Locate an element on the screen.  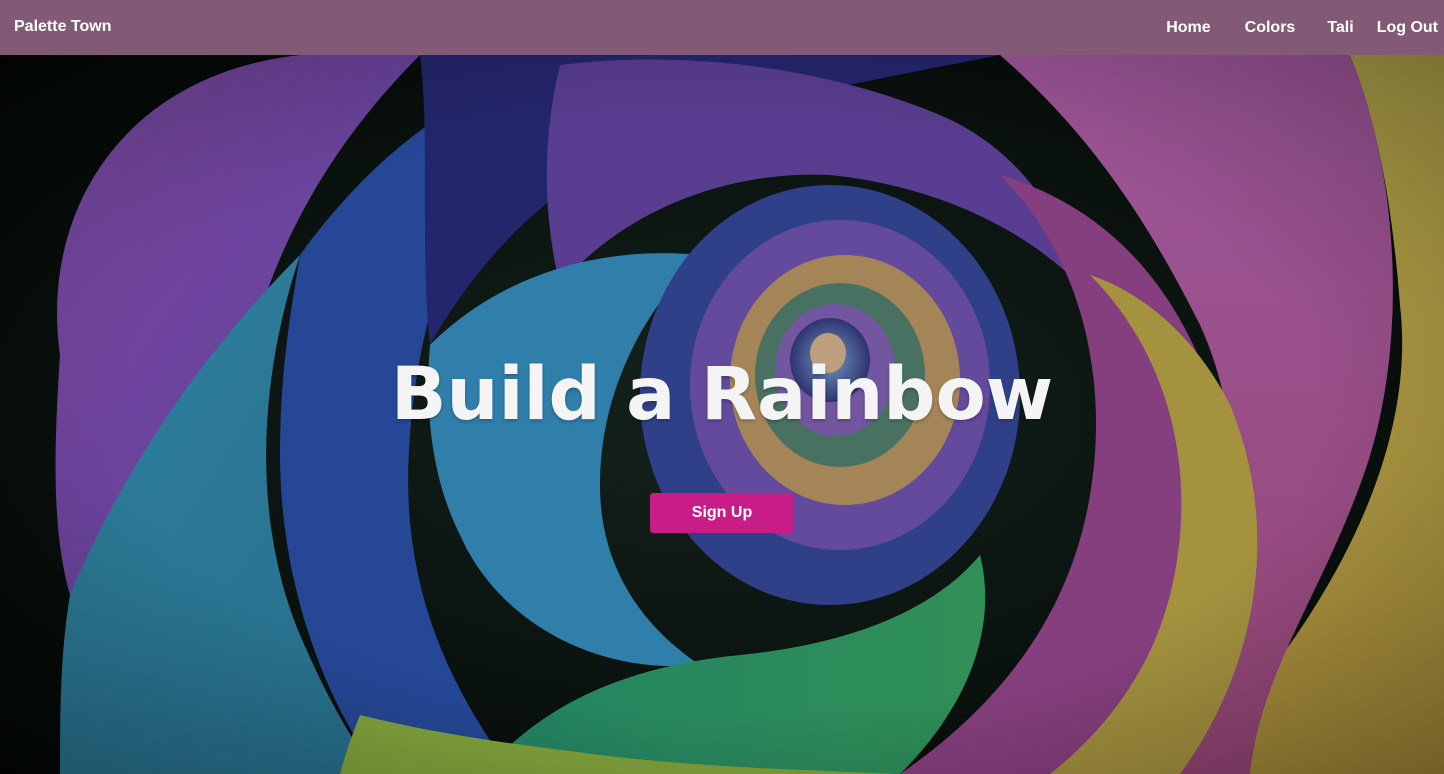
nav-home-link: Home is located at coordinates (1188, 27).